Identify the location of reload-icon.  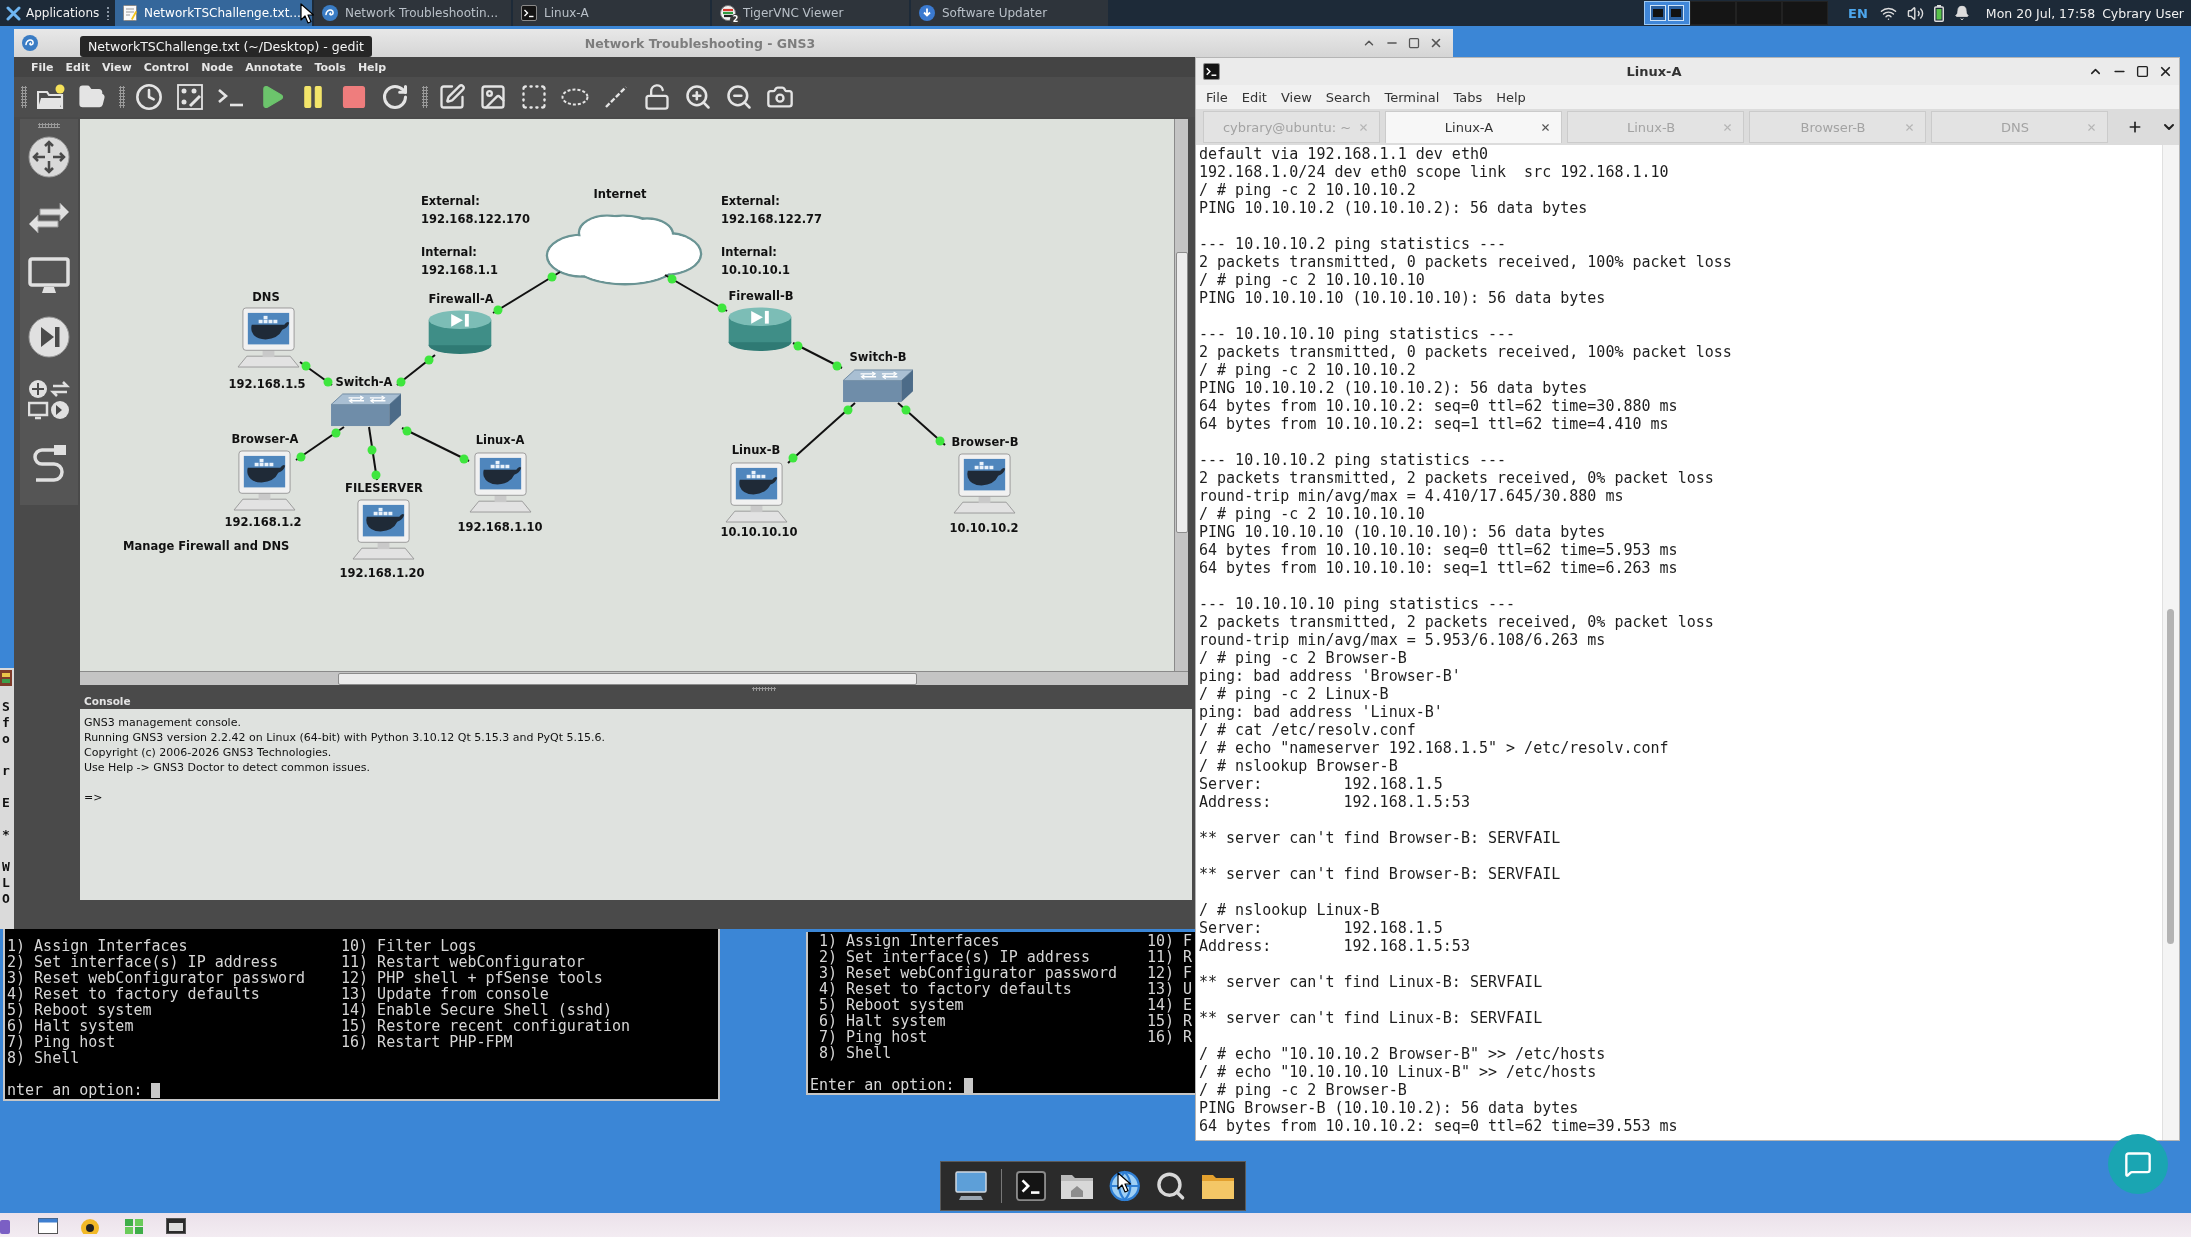
(394, 97).